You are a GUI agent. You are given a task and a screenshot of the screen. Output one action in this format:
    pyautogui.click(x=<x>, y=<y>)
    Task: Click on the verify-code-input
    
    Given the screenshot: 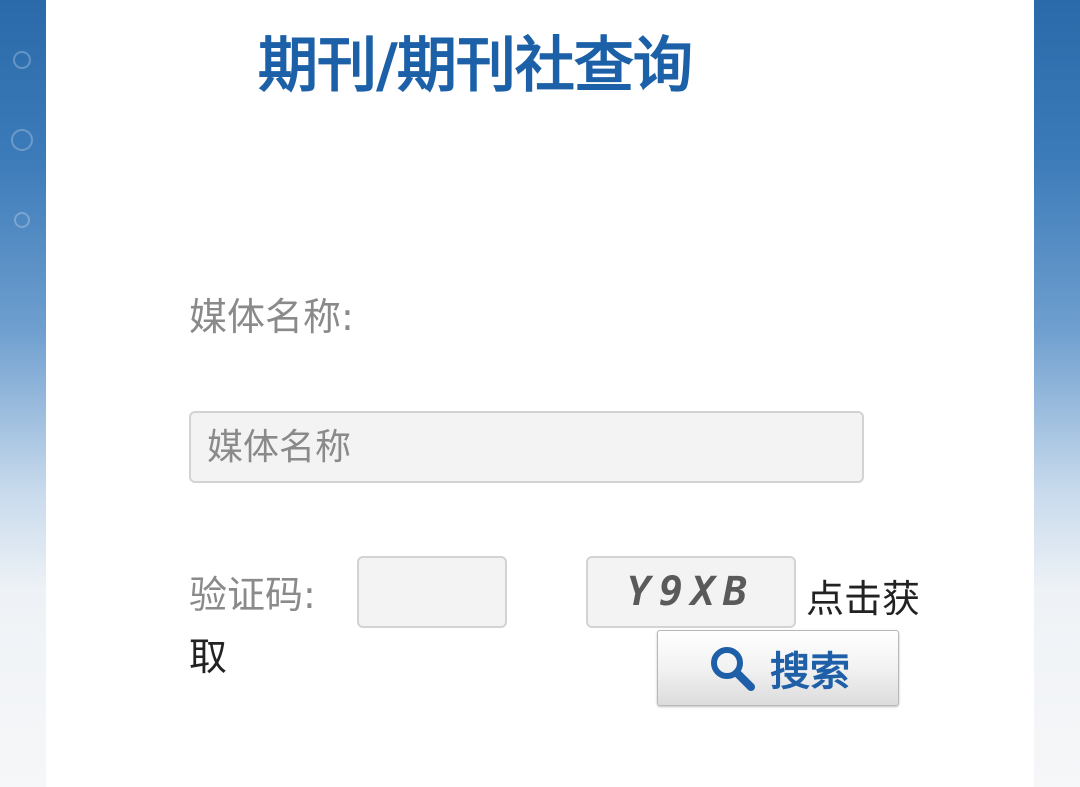 What is the action you would take?
    pyautogui.click(x=432, y=592)
    